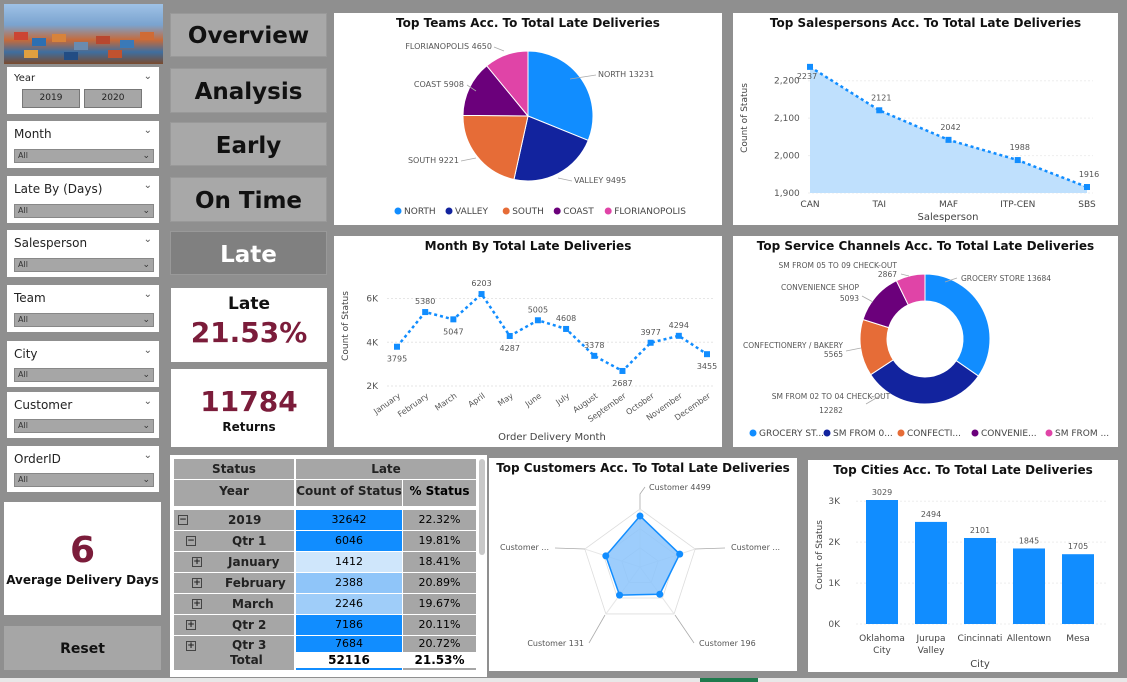 This screenshot has width=1127, height=682. I want to click on reset-button: Reset, so click(82, 648).